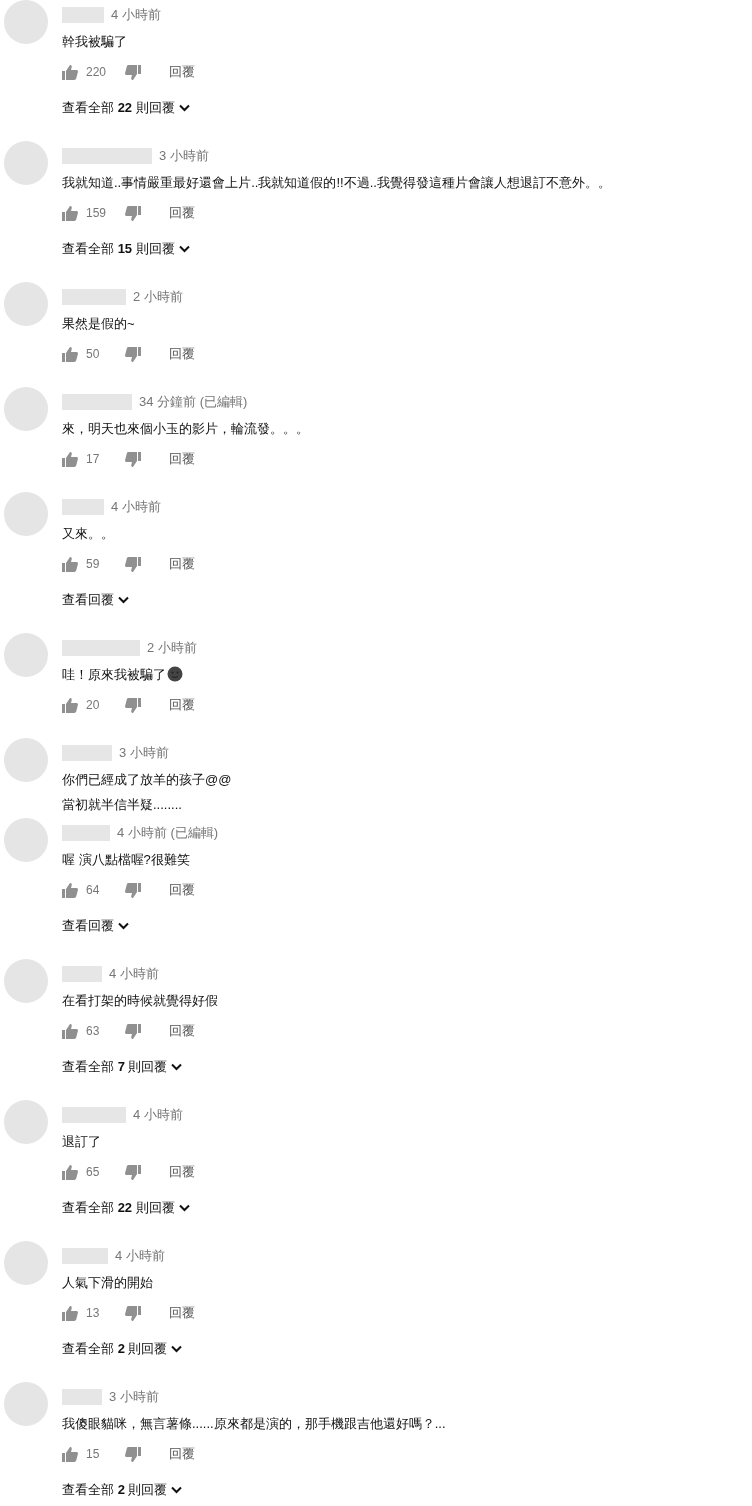 The height and width of the screenshot is (1506, 752). I want to click on comment-text: 來，明天也來個小玉的影片，輪流發。。。, so click(185, 429).